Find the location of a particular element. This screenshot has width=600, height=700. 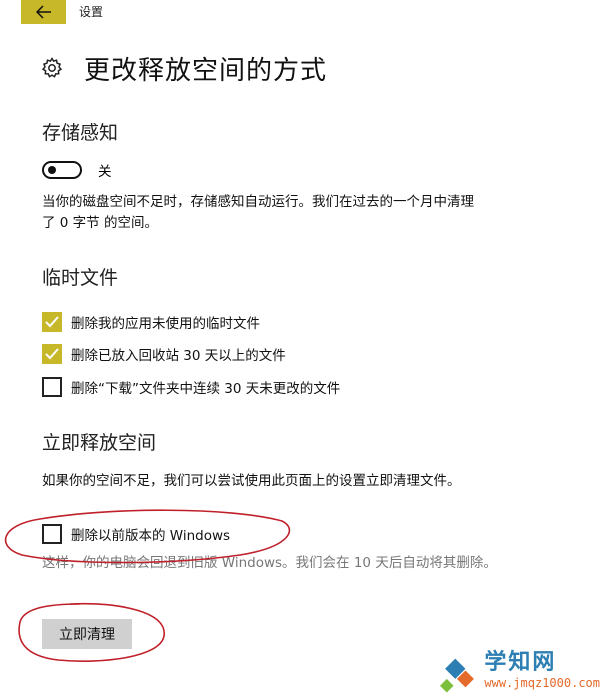

option-delete-unused-temp: 删除我的应用未使用的临时文件 is located at coordinates (151, 322).